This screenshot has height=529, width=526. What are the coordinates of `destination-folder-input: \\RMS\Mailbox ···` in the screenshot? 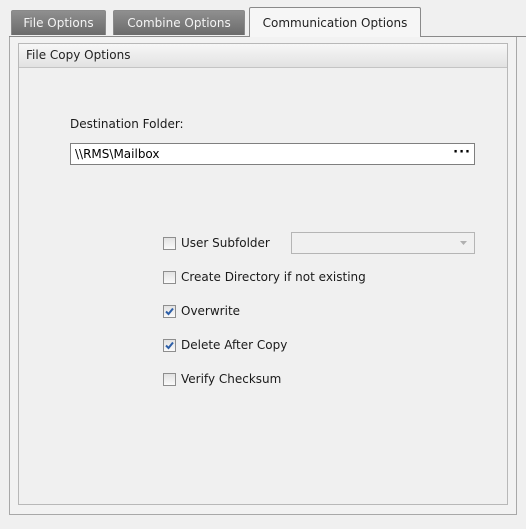 It's located at (272, 154).